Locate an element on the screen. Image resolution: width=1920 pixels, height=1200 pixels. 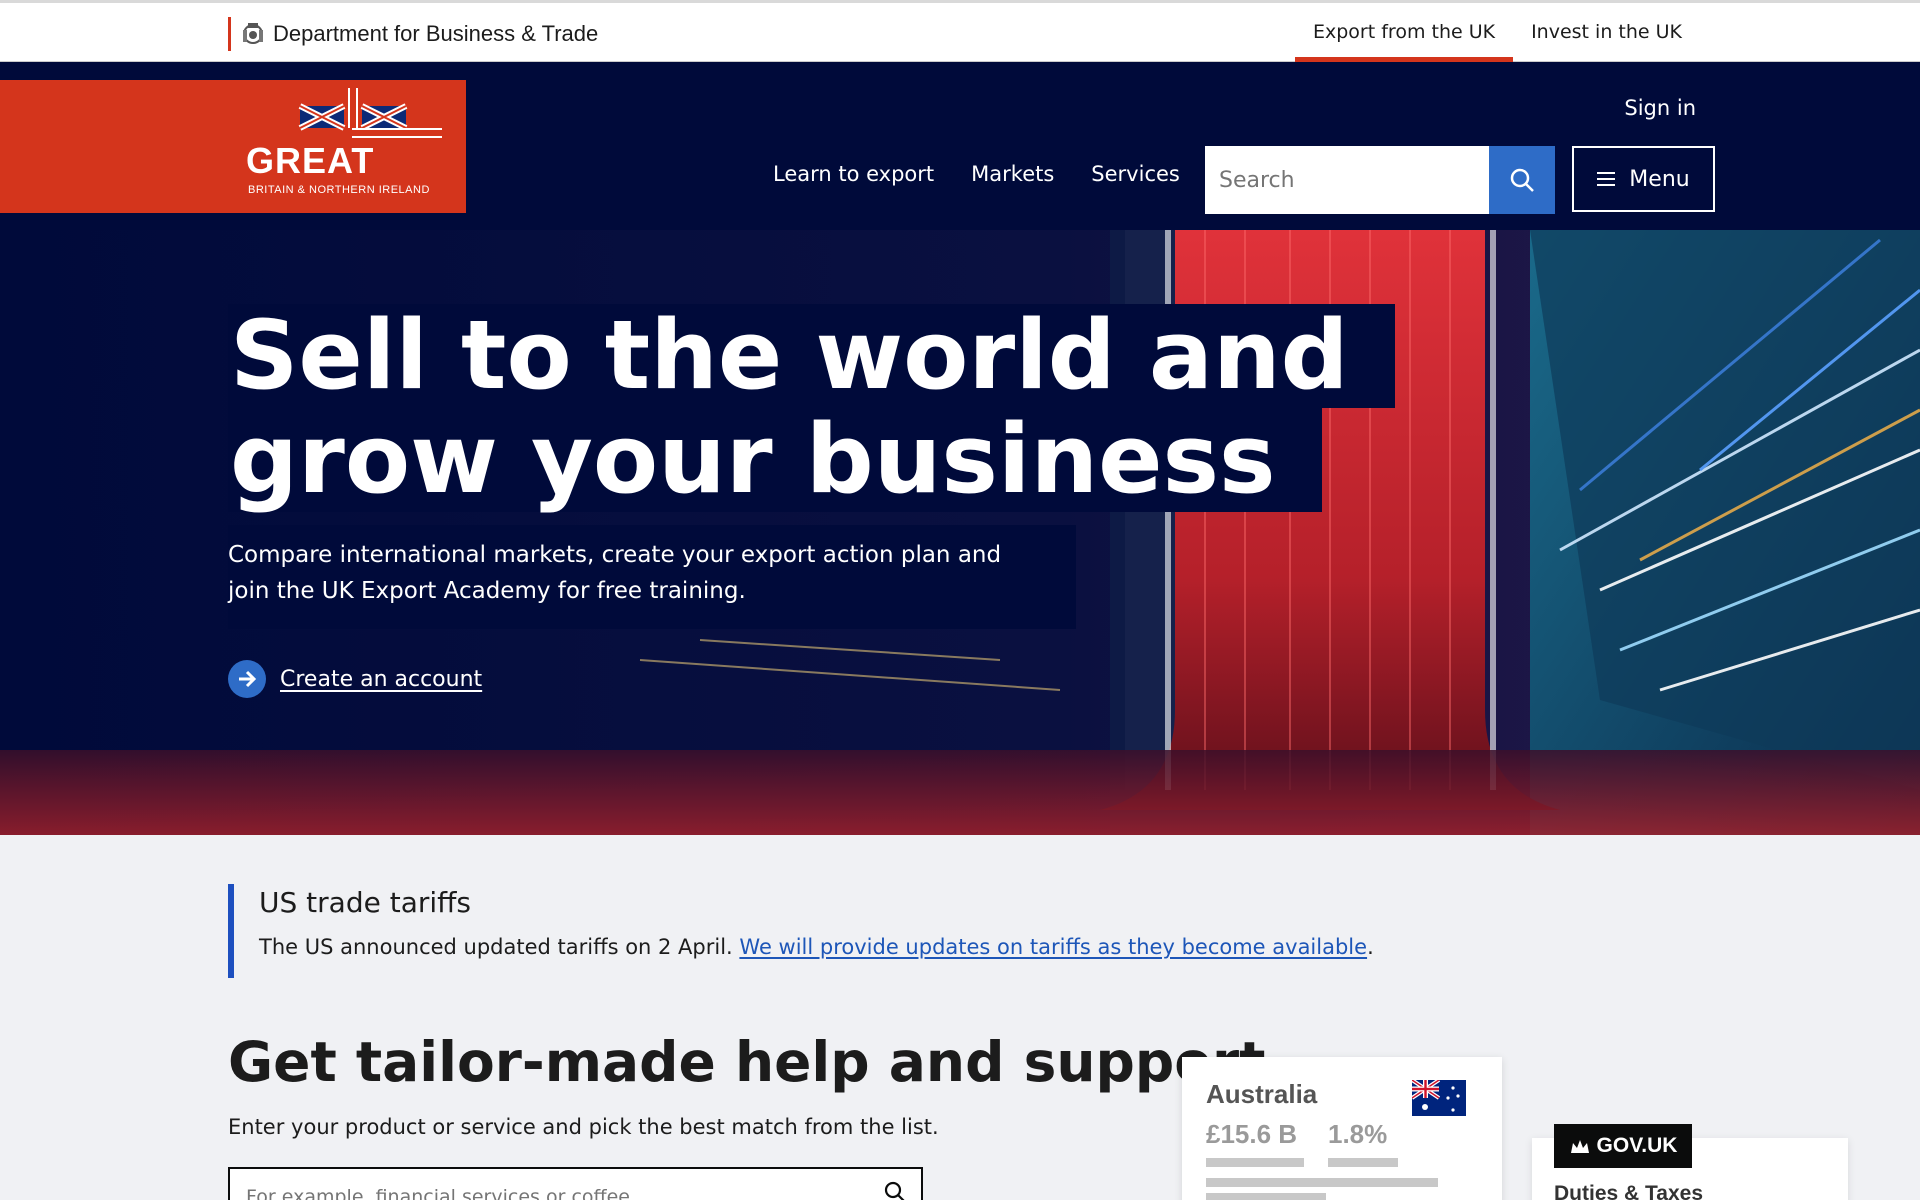
search-button is located at coordinates (1522, 180).